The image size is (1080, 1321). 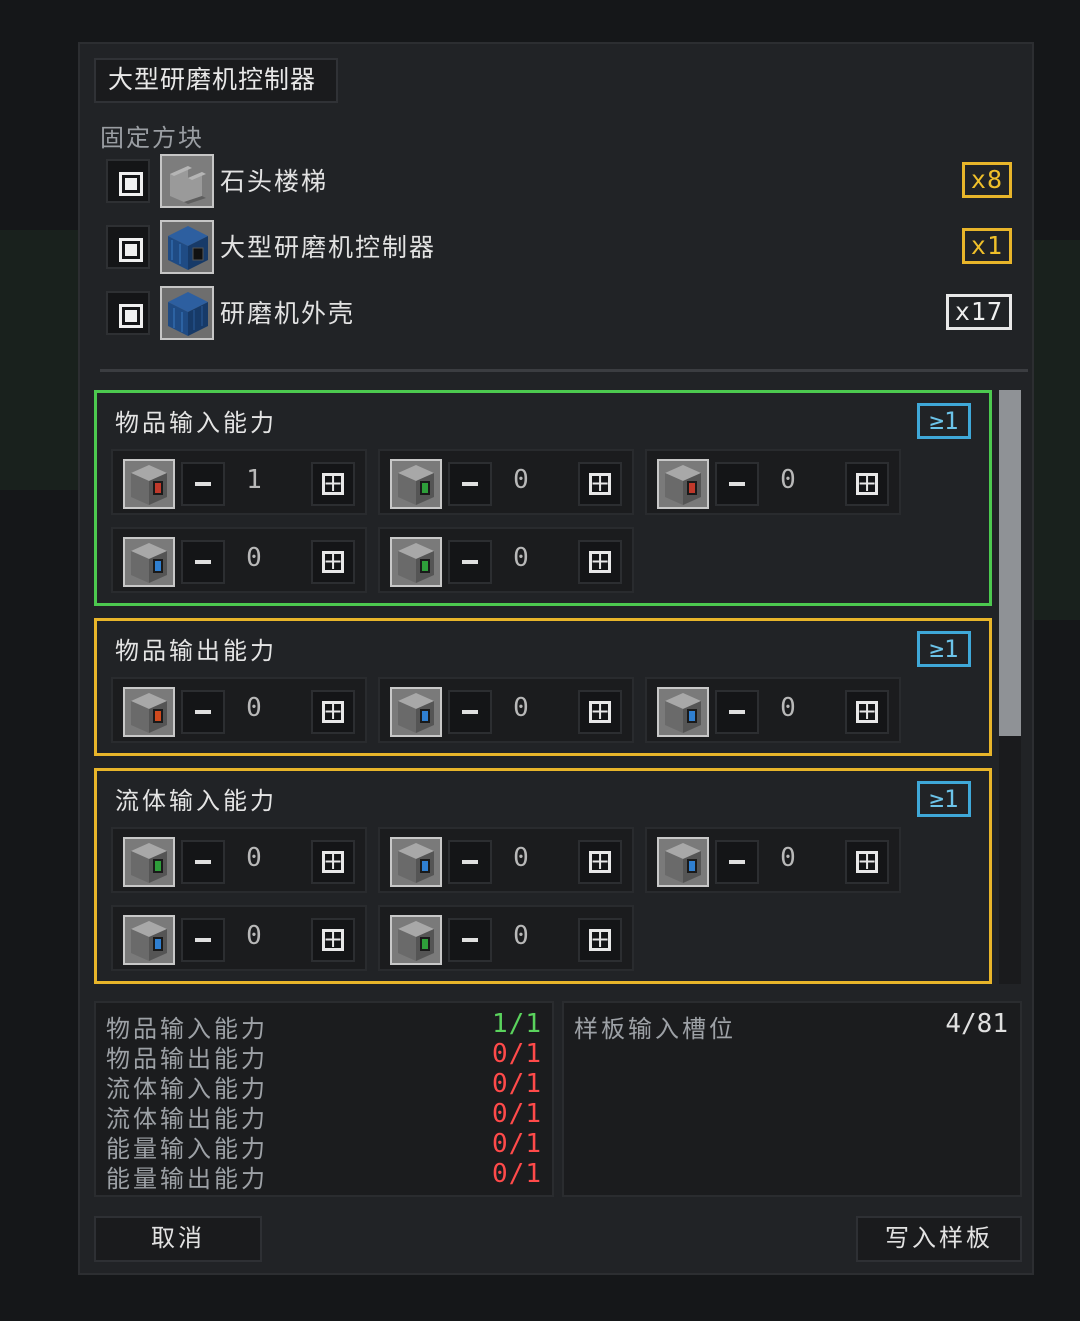 I want to click on fixed-blocks-label: 固定方块, so click(x=152, y=138).